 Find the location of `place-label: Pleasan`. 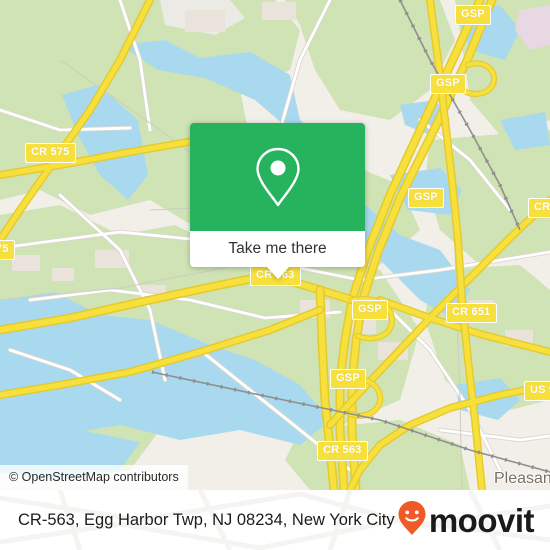

place-label: Pleasan is located at coordinates (522, 478).